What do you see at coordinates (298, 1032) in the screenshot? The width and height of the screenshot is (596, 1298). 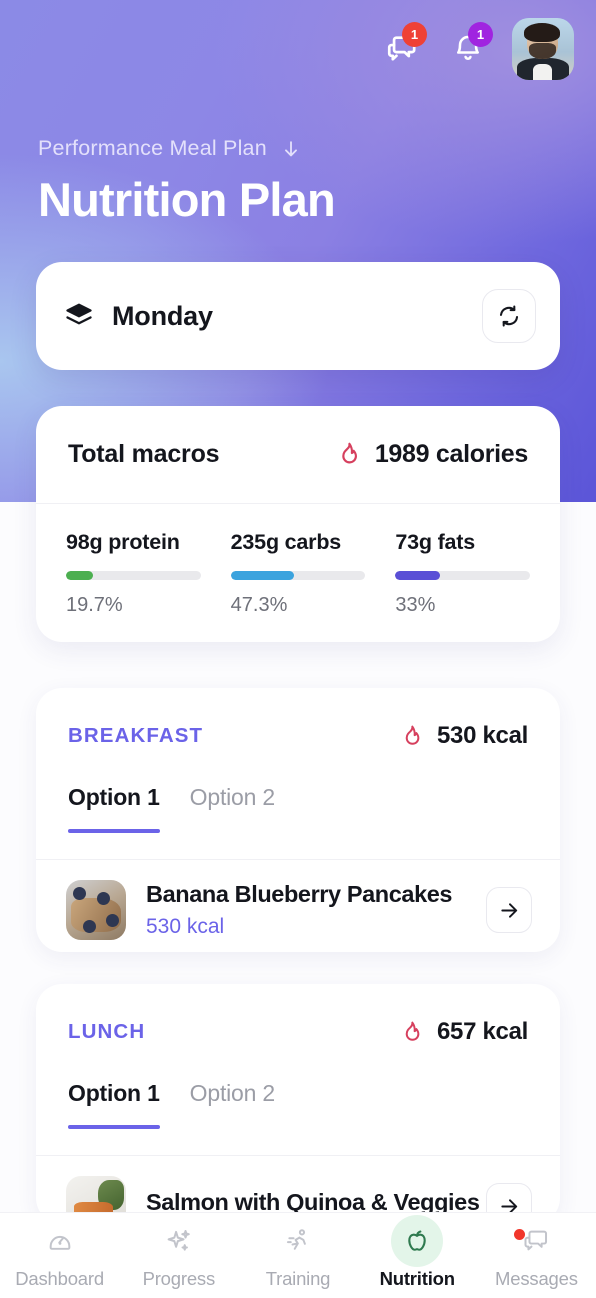 I see `meal-header: LUNCH 657 kcal` at bounding box center [298, 1032].